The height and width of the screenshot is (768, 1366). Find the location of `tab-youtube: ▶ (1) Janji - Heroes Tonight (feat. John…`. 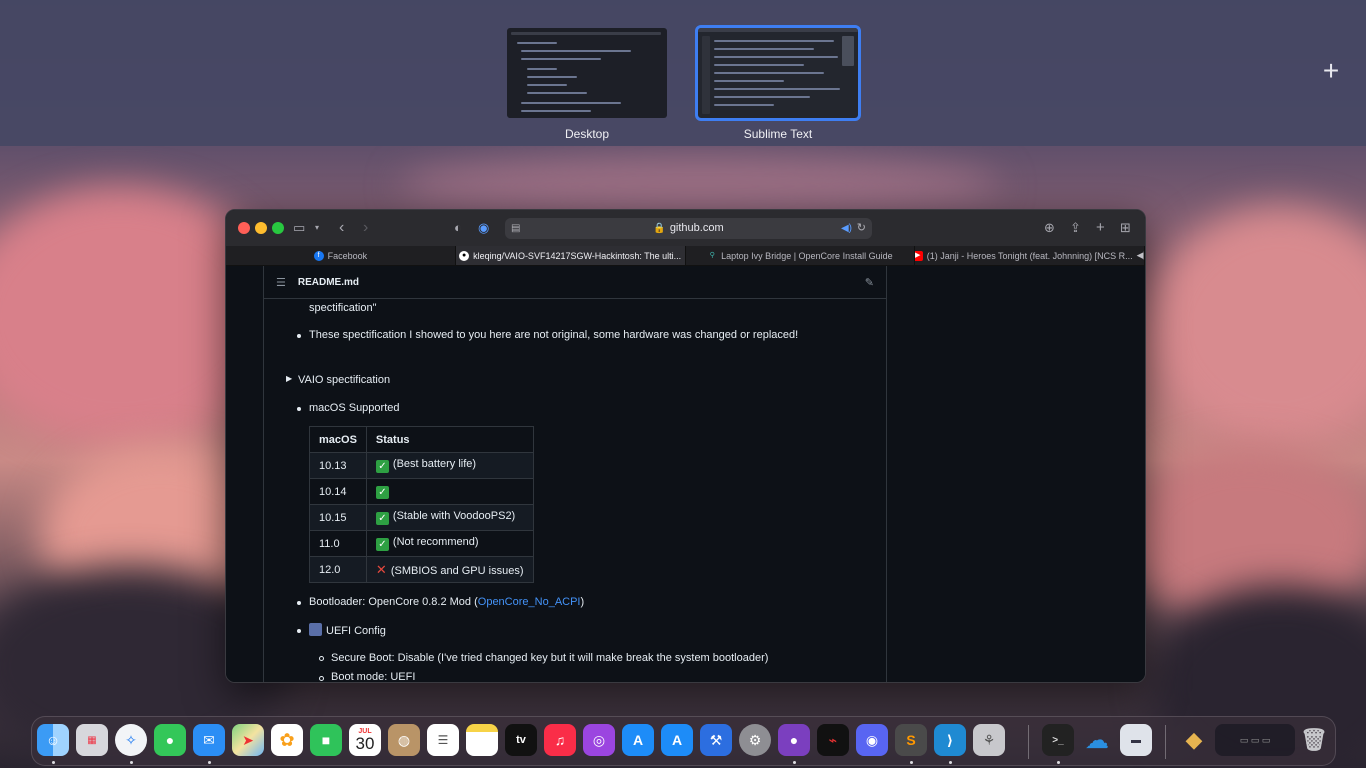

tab-youtube: ▶ (1) Janji - Heroes Tonight (feat. John… is located at coordinates (1030, 255).